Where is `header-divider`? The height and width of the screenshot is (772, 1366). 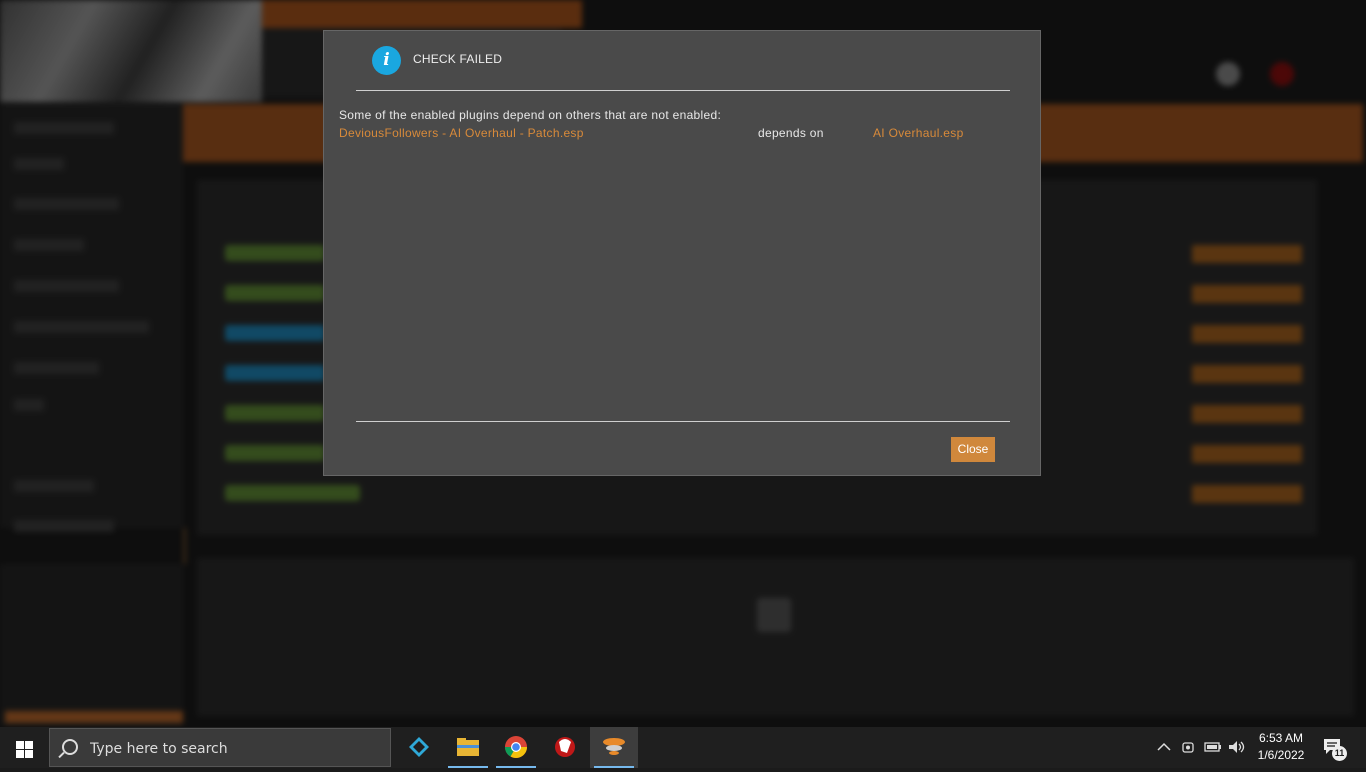
header-divider is located at coordinates (683, 90).